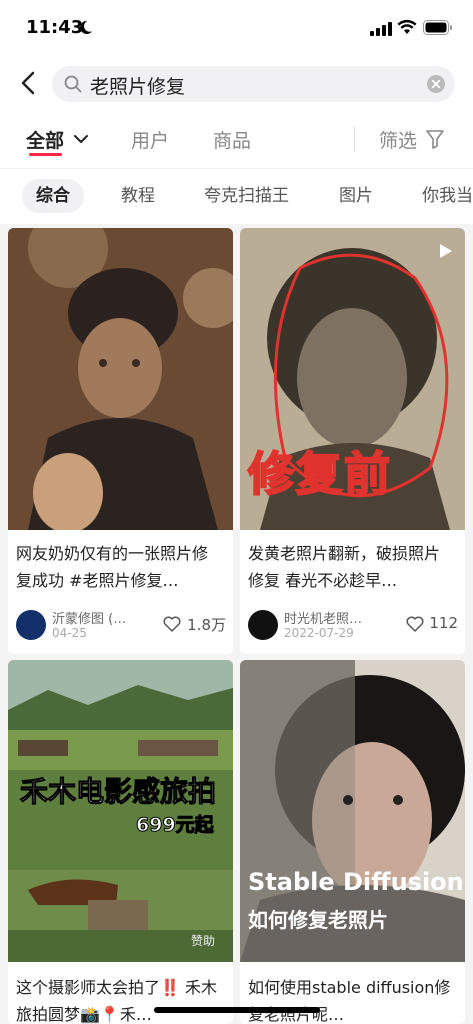  What do you see at coordinates (29, 83) in the screenshot?
I see `back-arrow-icon` at bounding box center [29, 83].